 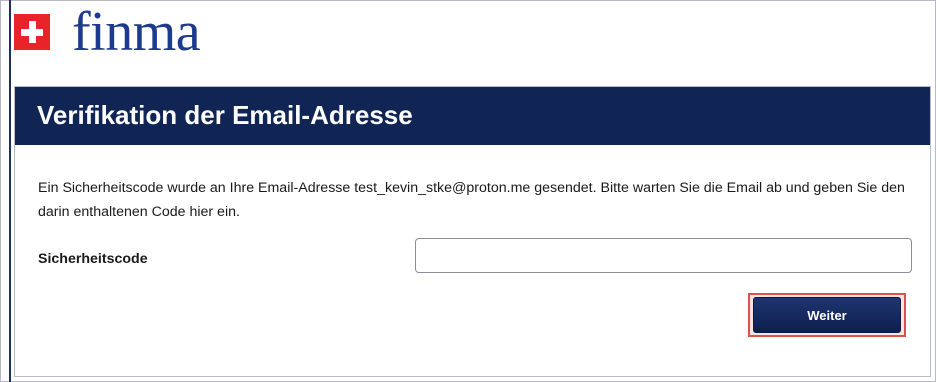 What do you see at coordinates (136, 32) in the screenshot?
I see `logo-wordmark: finma` at bounding box center [136, 32].